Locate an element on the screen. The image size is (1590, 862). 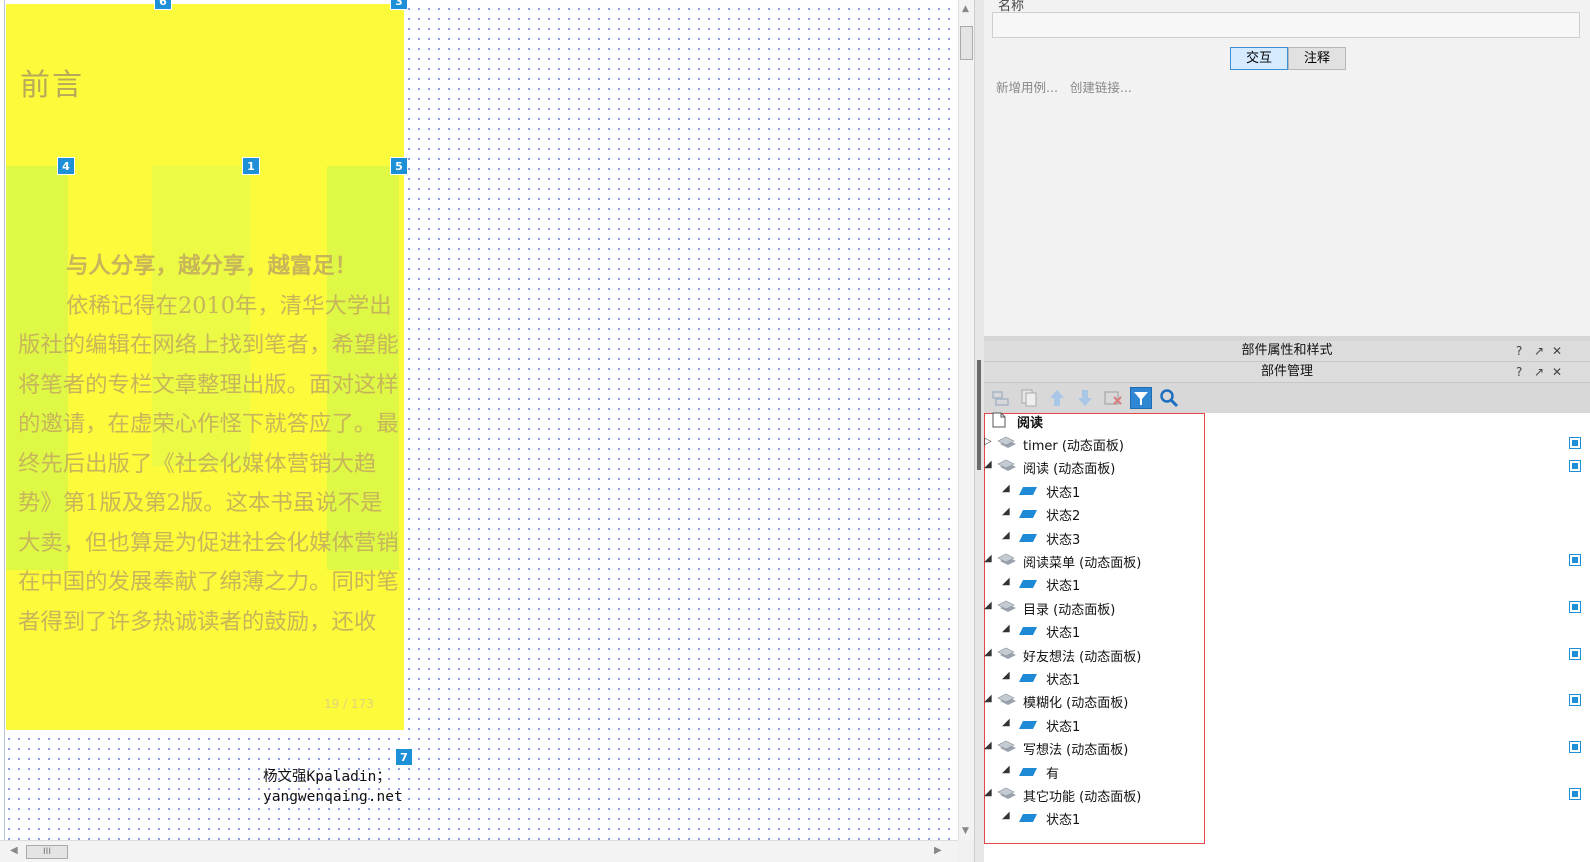
tree-item-label: timer (动态面板) is located at coordinates (1073, 446).